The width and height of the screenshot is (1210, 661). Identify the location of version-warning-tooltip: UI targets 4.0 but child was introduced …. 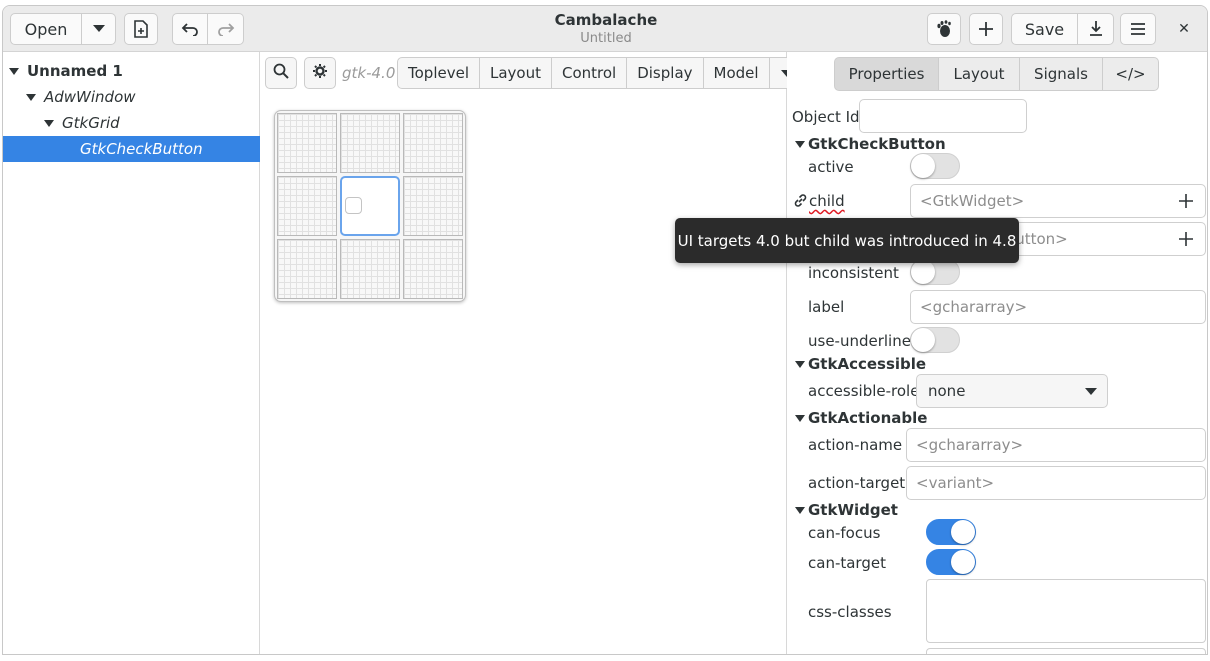
(847, 240).